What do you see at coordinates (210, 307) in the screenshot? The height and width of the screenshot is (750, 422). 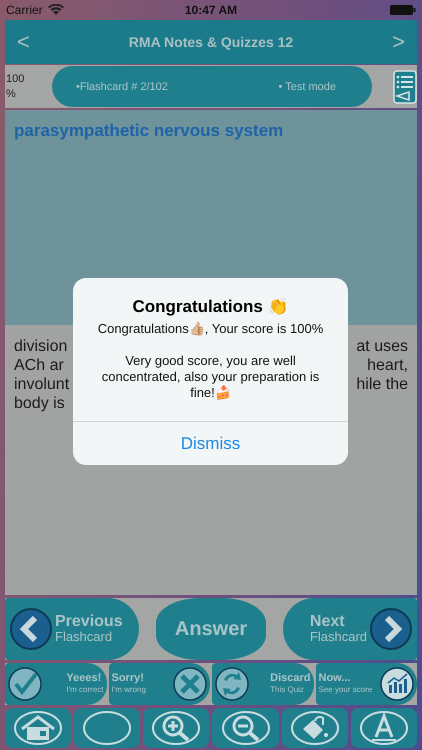 I see `alert-title: Congratulations 👏` at bounding box center [210, 307].